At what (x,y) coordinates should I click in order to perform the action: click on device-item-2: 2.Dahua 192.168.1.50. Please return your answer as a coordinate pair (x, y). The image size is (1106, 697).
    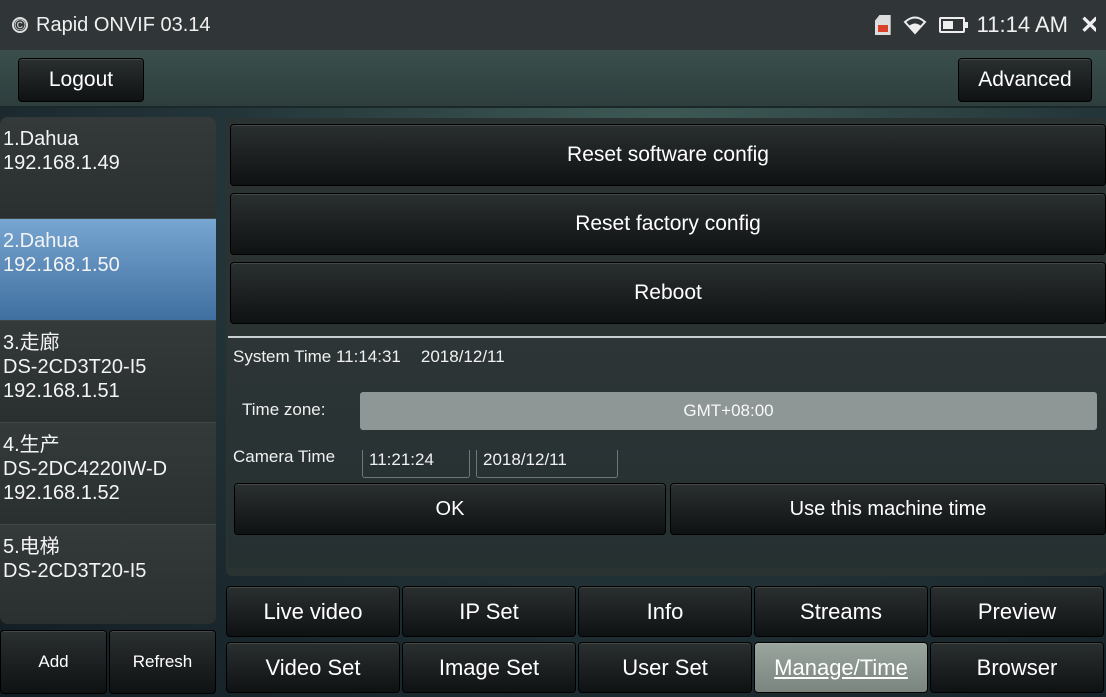
    Looking at the image, I should click on (108, 270).